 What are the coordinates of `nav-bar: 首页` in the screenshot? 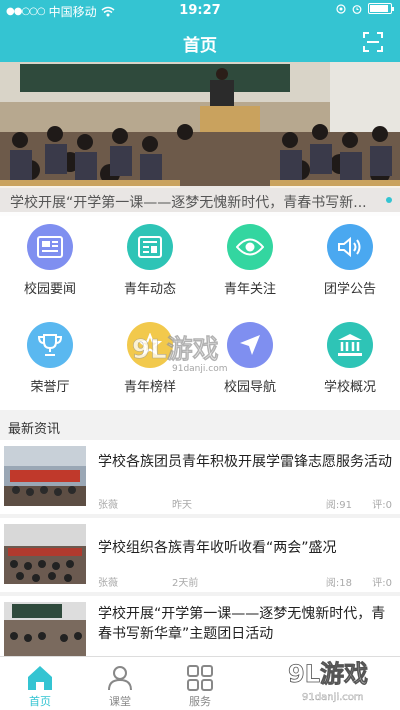 It's located at (200, 42).